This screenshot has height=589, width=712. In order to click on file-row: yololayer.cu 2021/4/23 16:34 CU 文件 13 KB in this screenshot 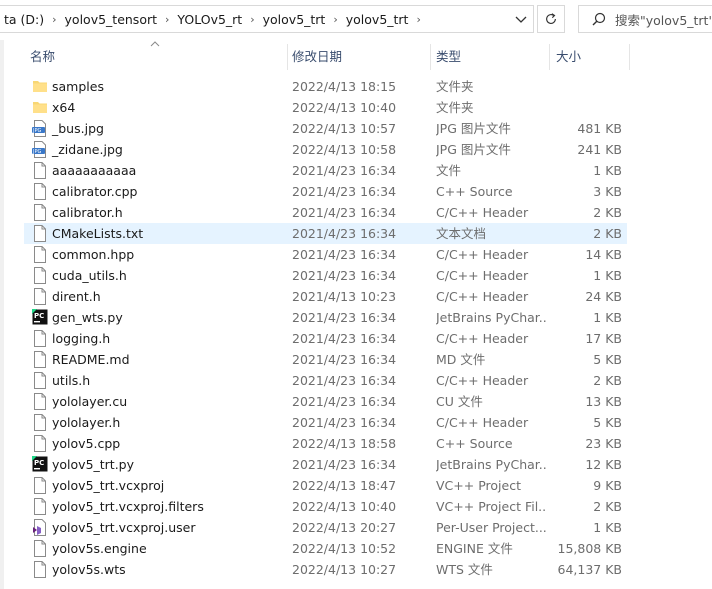, I will do `click(356, 401)`.